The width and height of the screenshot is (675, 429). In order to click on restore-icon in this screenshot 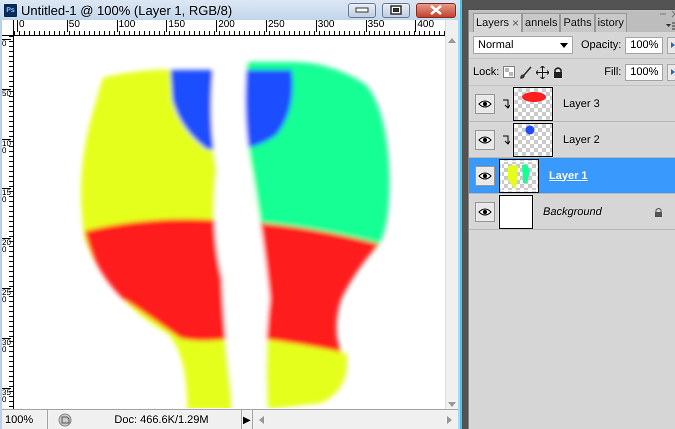, I will do `click(396, 10)`.